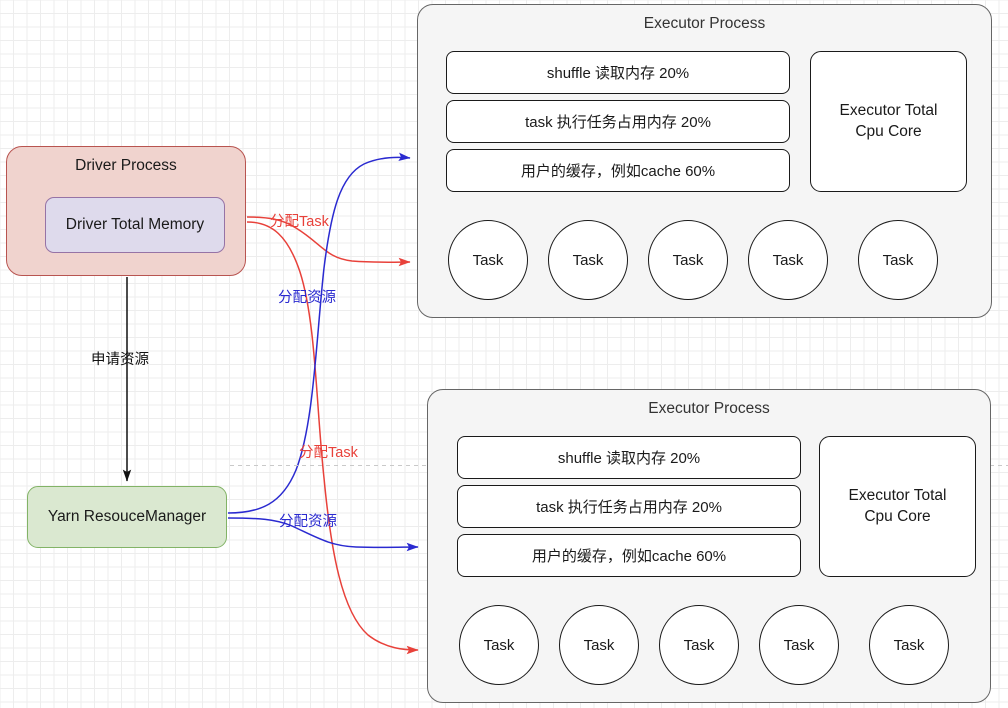  Describe the element at coordinates (135, 225) in the screenshot. I see `driver-total-memory-box: Driver Total Memory` at that location.